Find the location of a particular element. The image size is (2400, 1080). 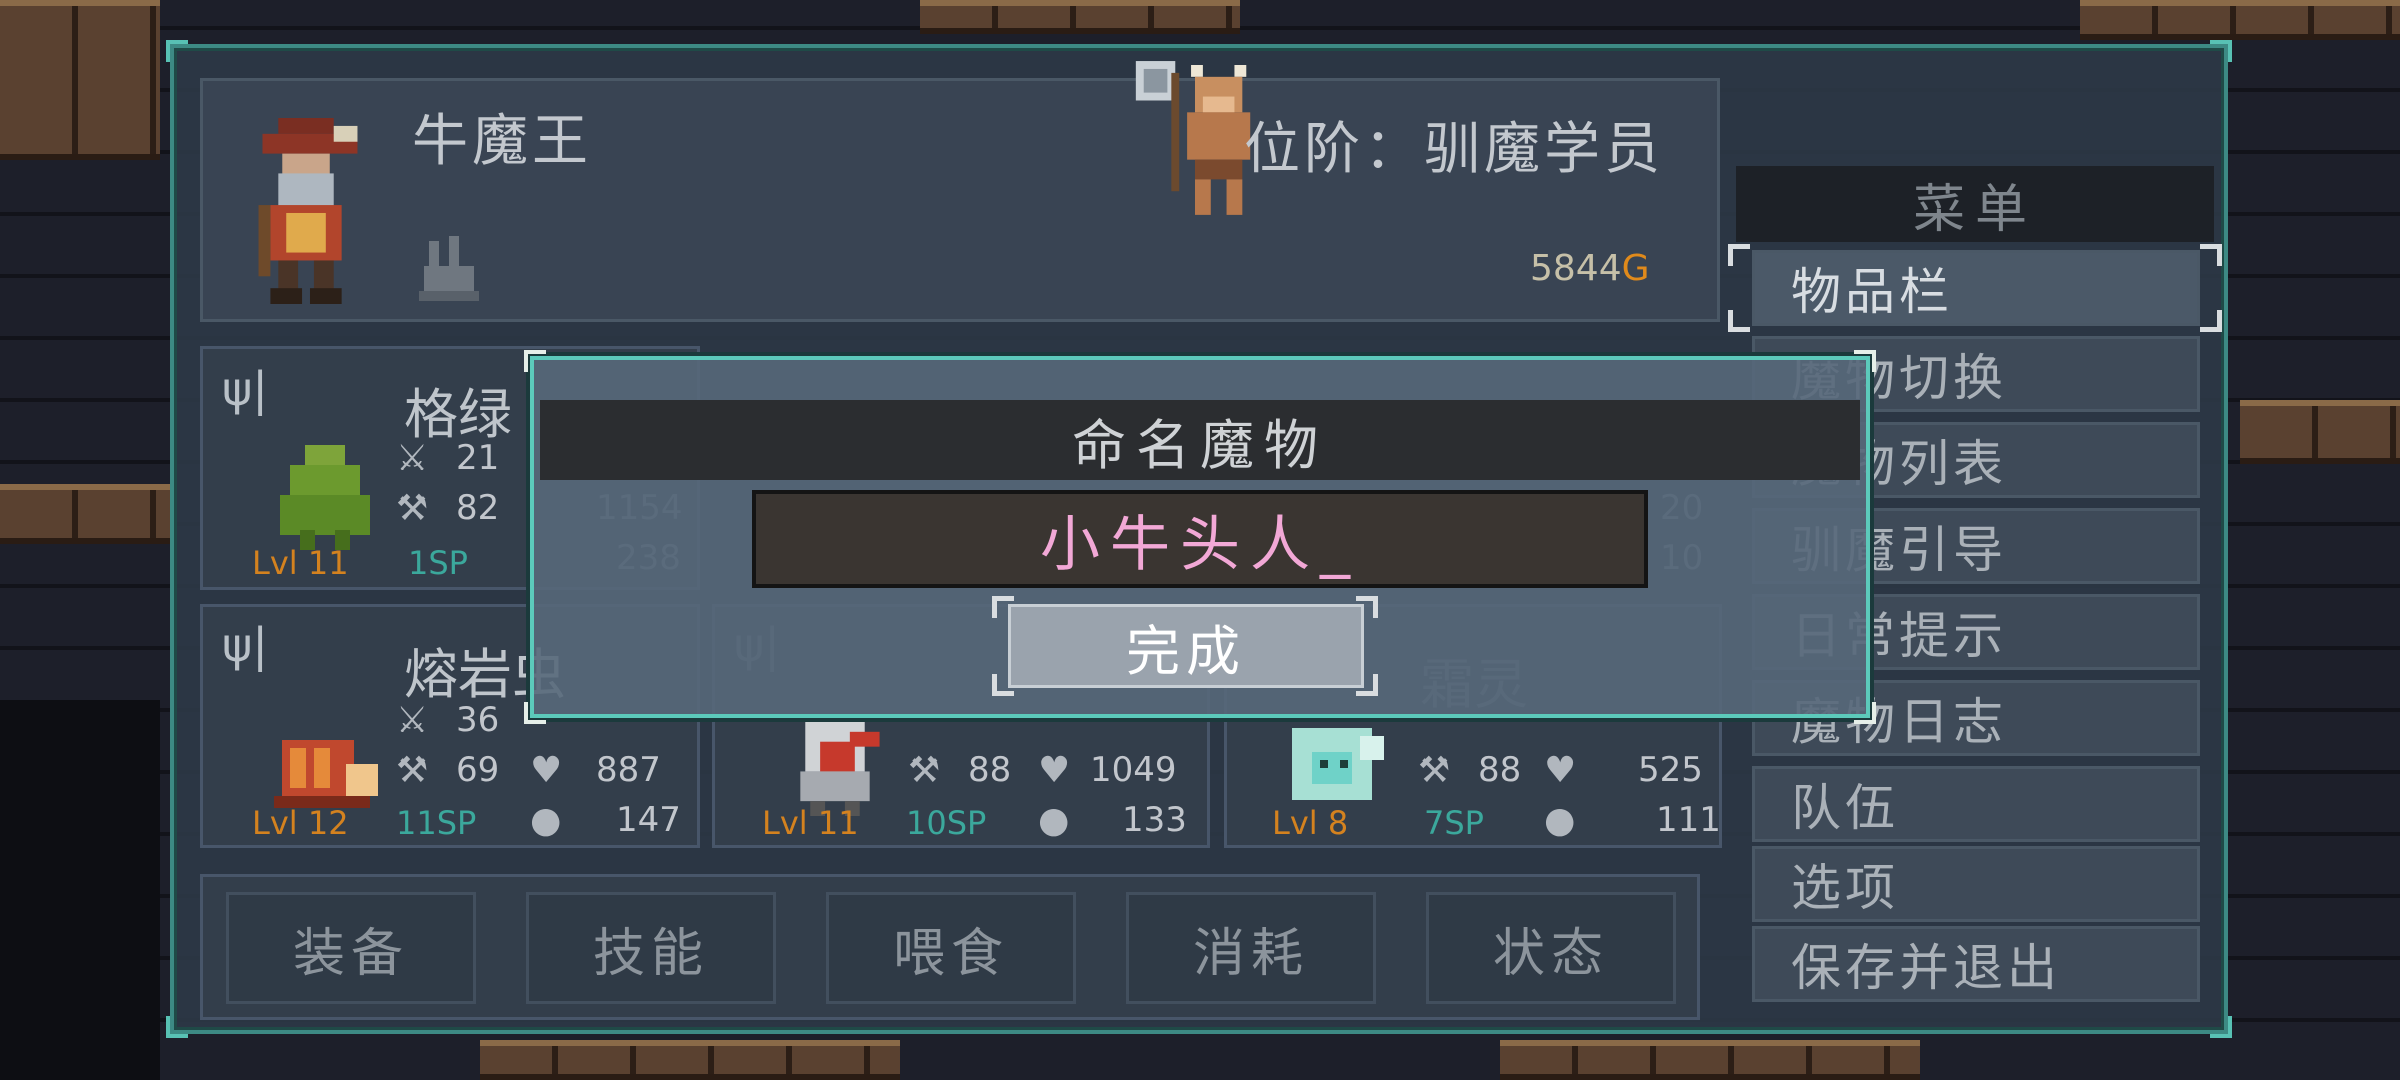

level-label: Lvl 8 is located at coordinates (1310, 823).